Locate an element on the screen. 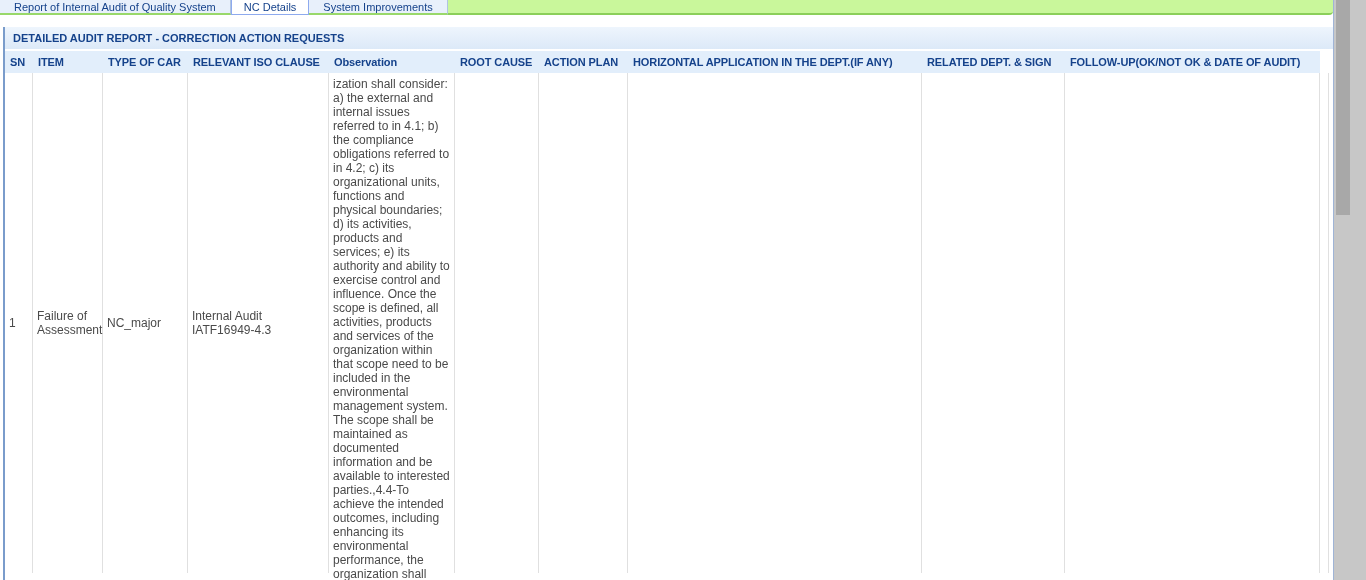 Image resolution: width=1366 pixels, height=580 pixels. table-cell: NC_major is located at coordinates (134, 323).